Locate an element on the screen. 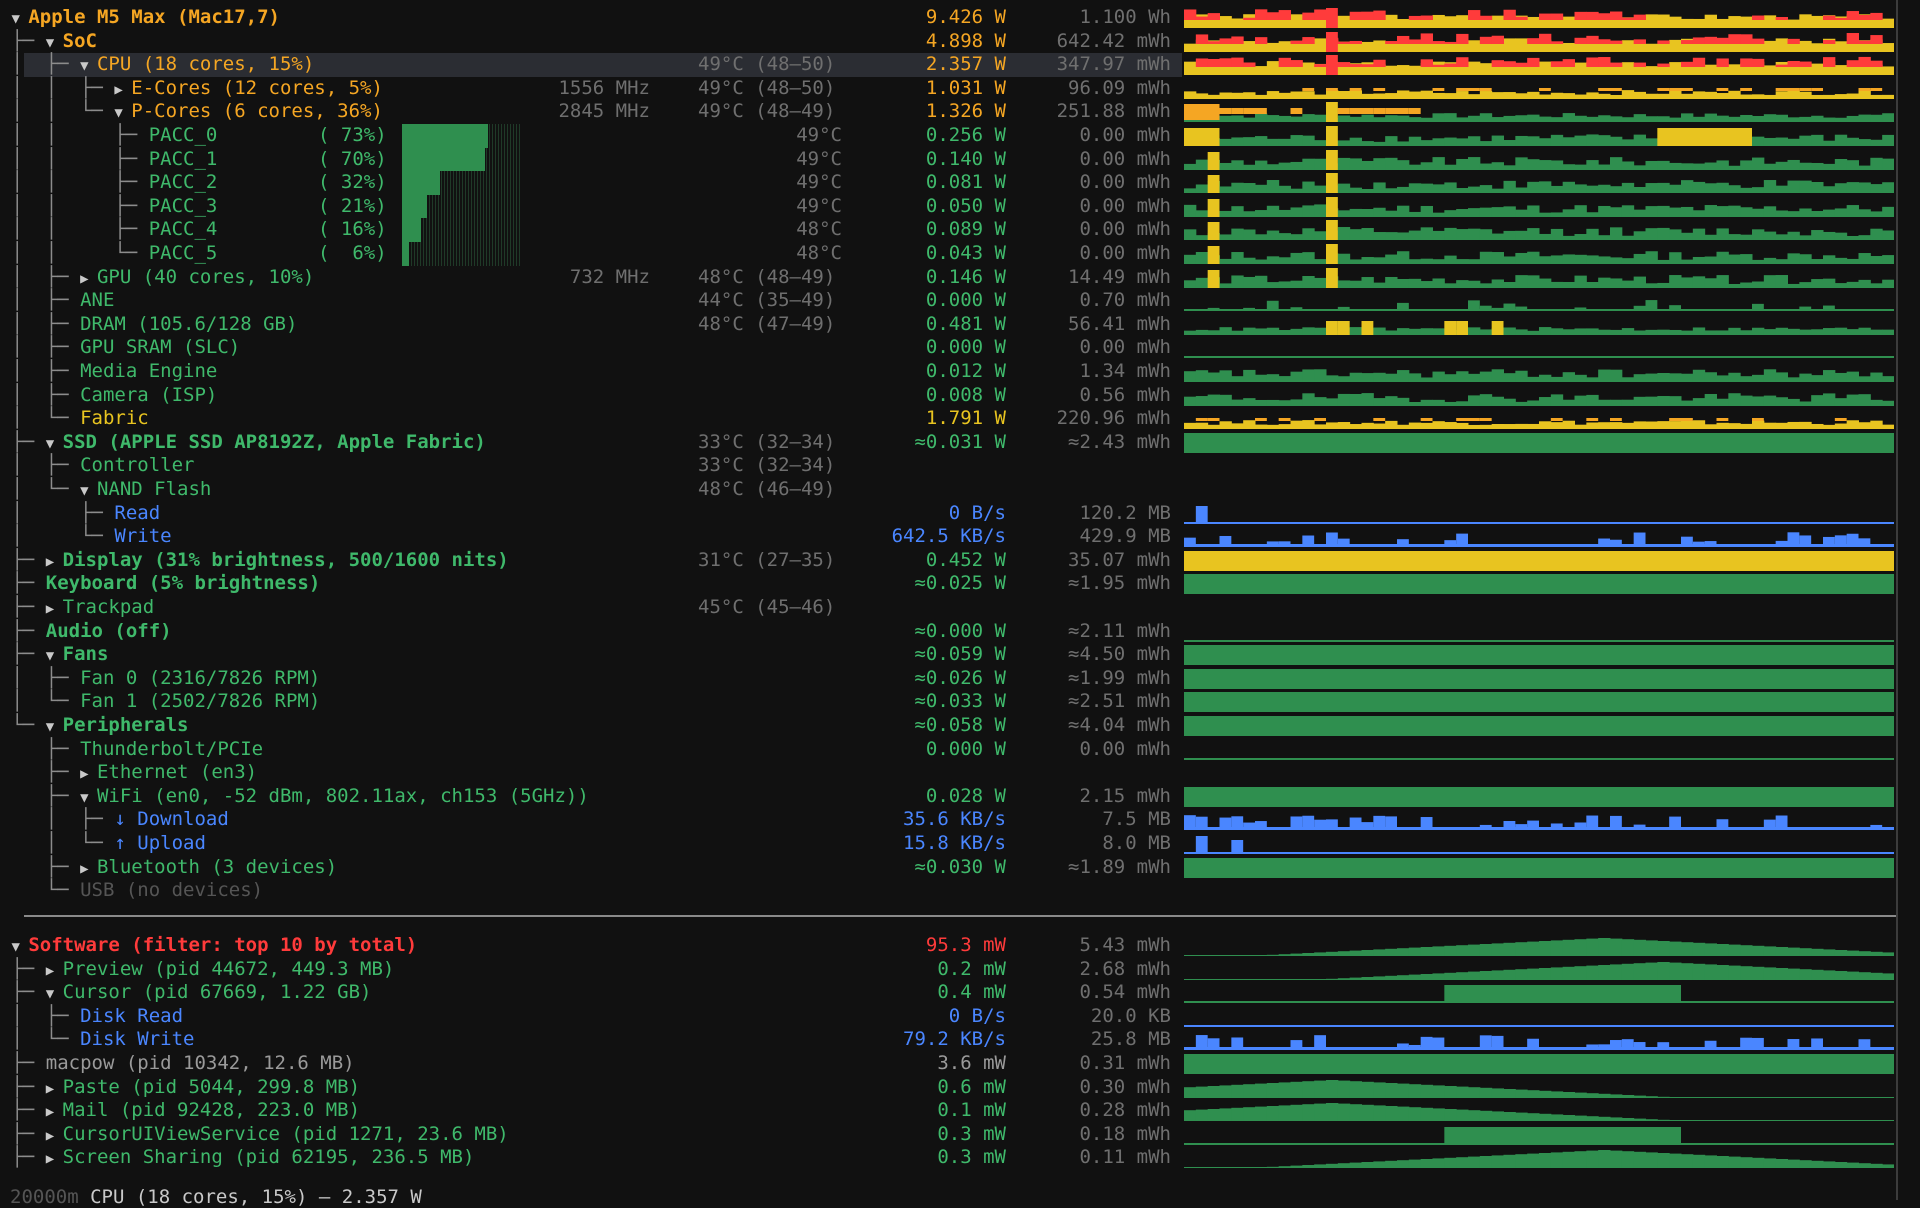 This screenshot has height=1208, width=1920. tree-row: │ ├─ ANE 44°C (35–49) 0.000 W 0.70 mWh is located at coordinates (960, 301).